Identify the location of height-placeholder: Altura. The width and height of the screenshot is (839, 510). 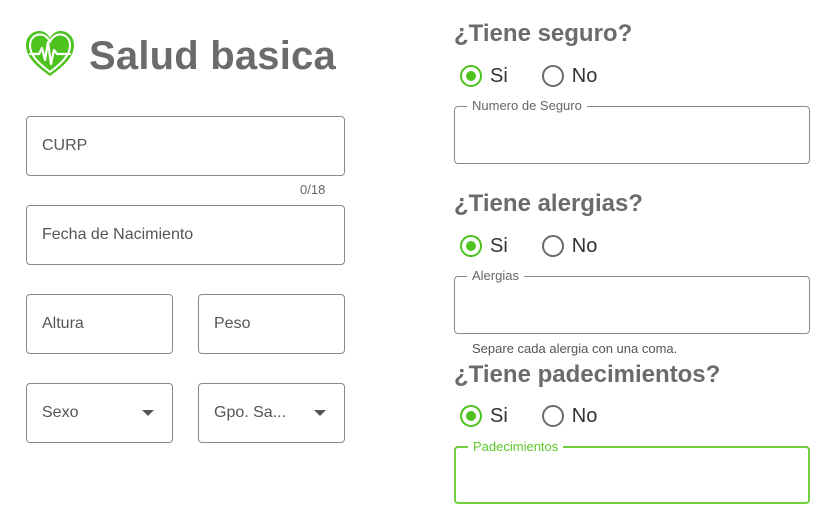
(63, 323).